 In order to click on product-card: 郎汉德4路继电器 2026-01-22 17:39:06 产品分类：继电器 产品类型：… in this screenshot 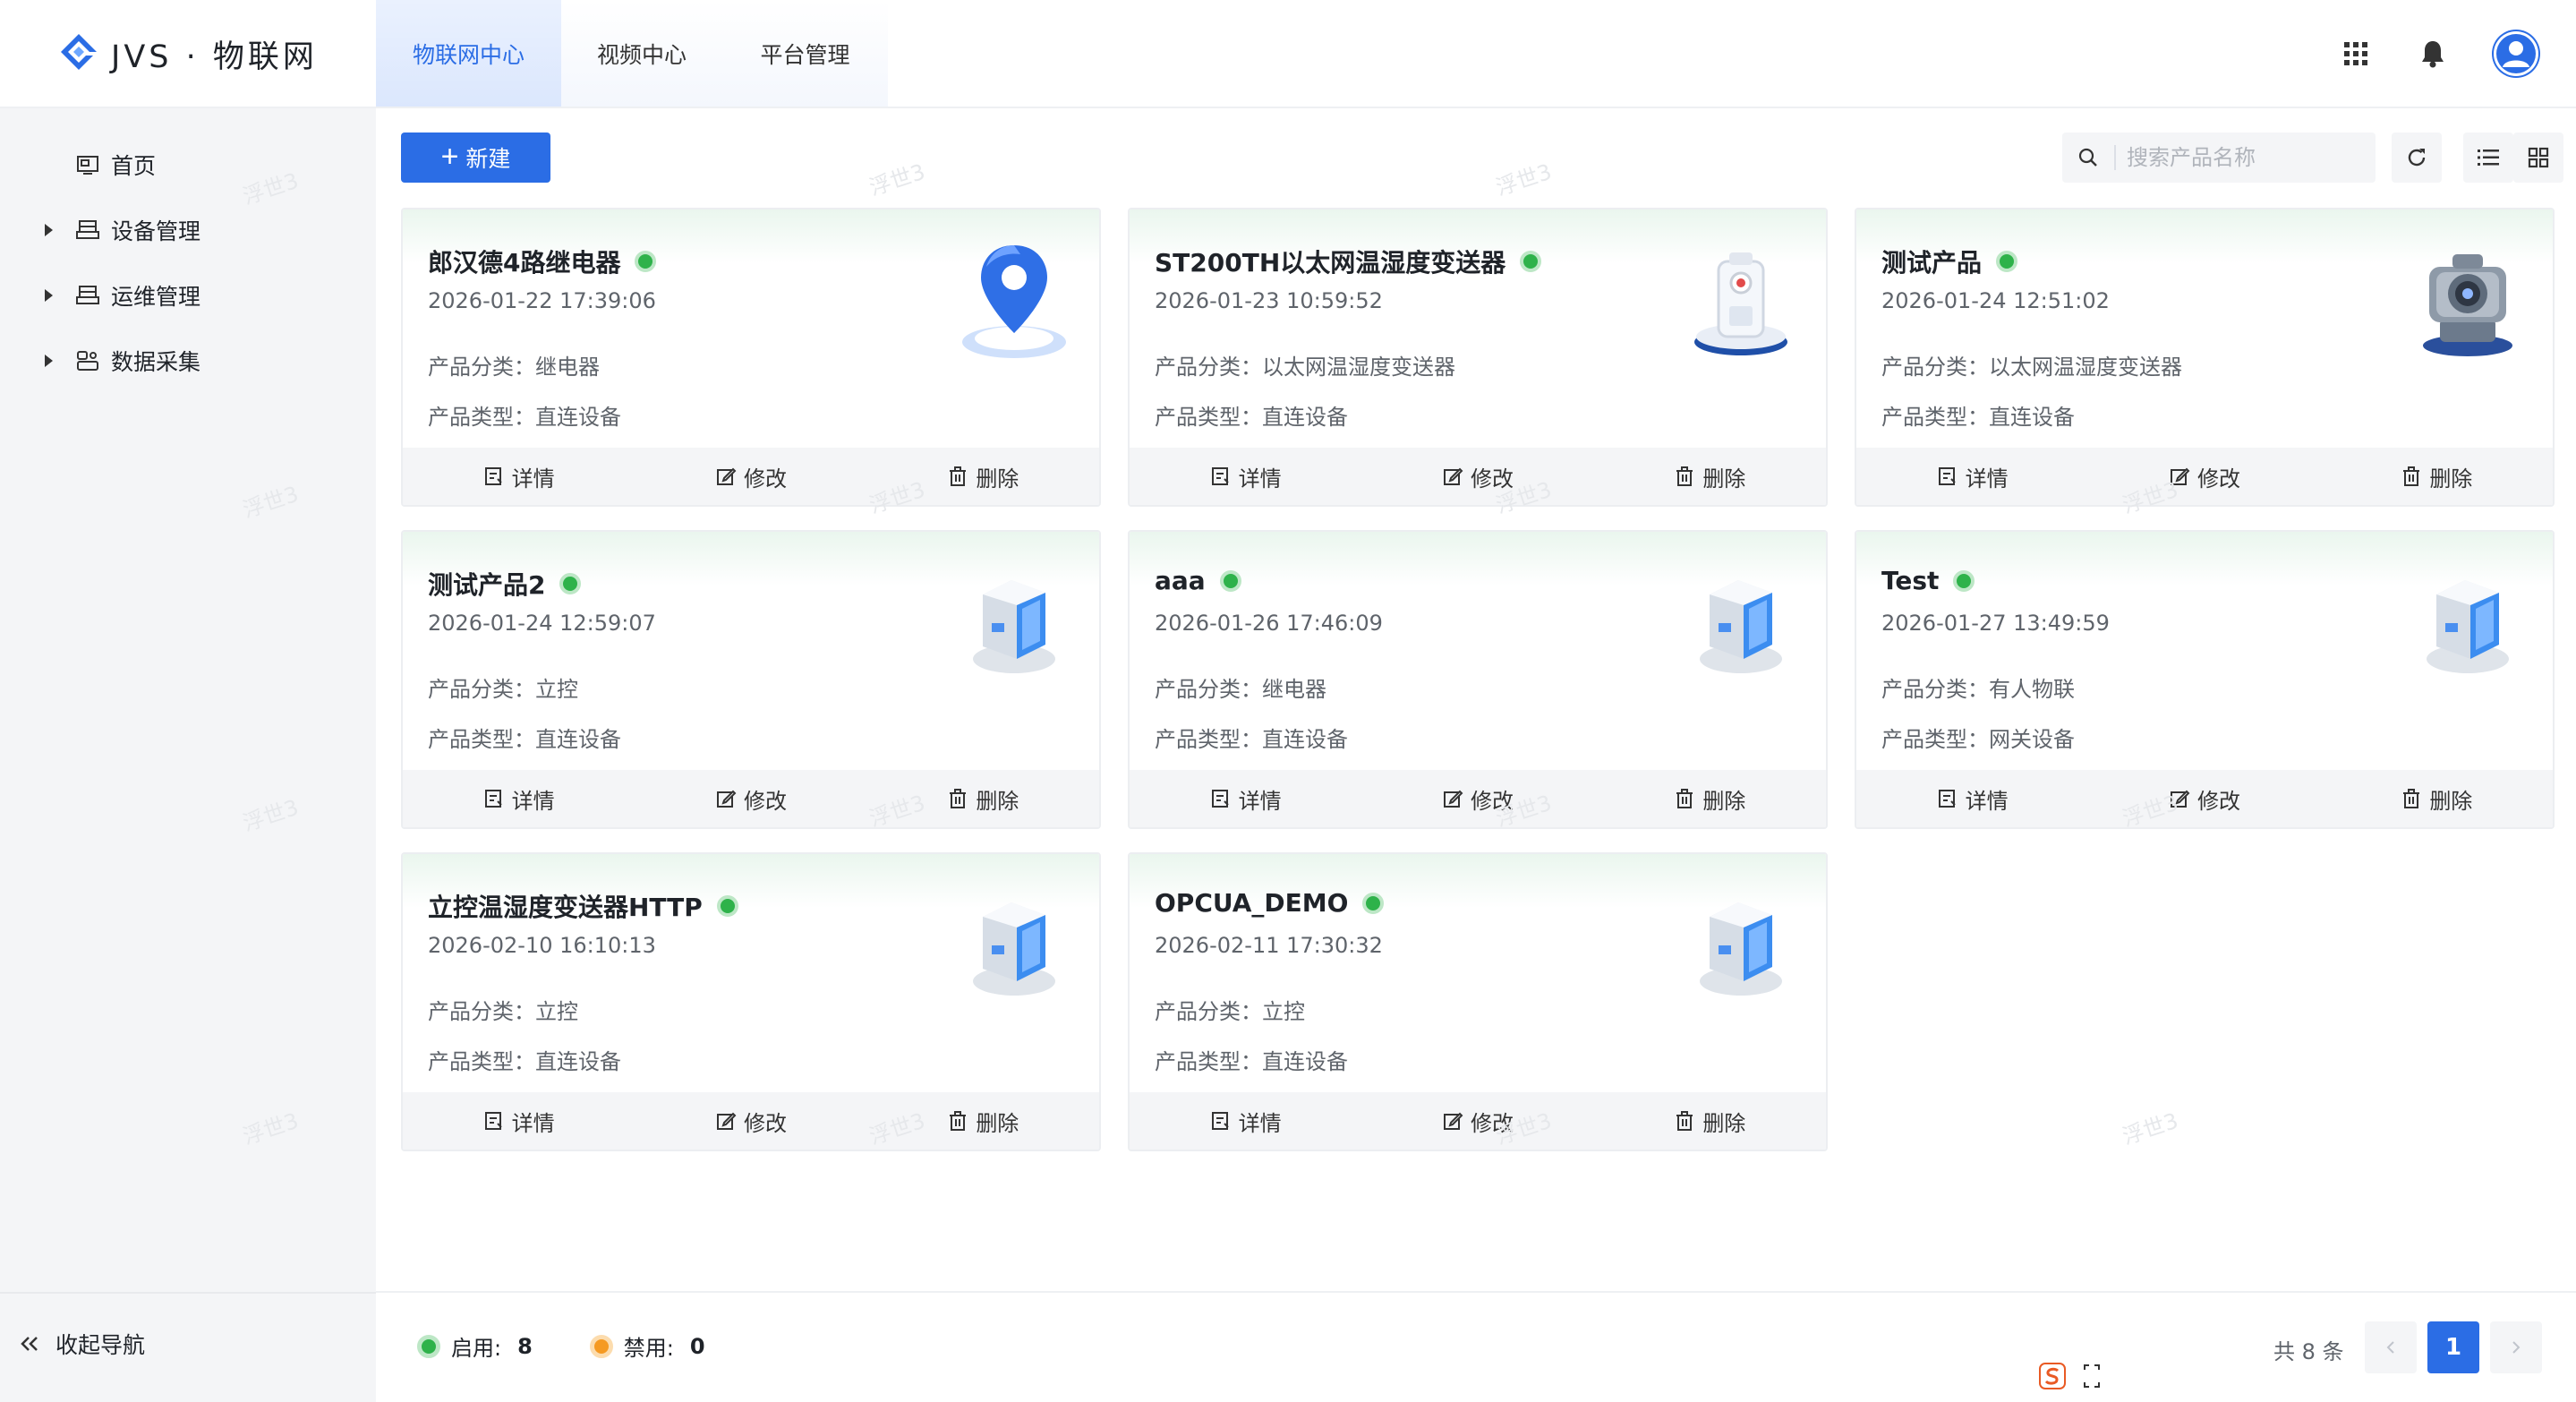, I will do `click(751, 357)`.